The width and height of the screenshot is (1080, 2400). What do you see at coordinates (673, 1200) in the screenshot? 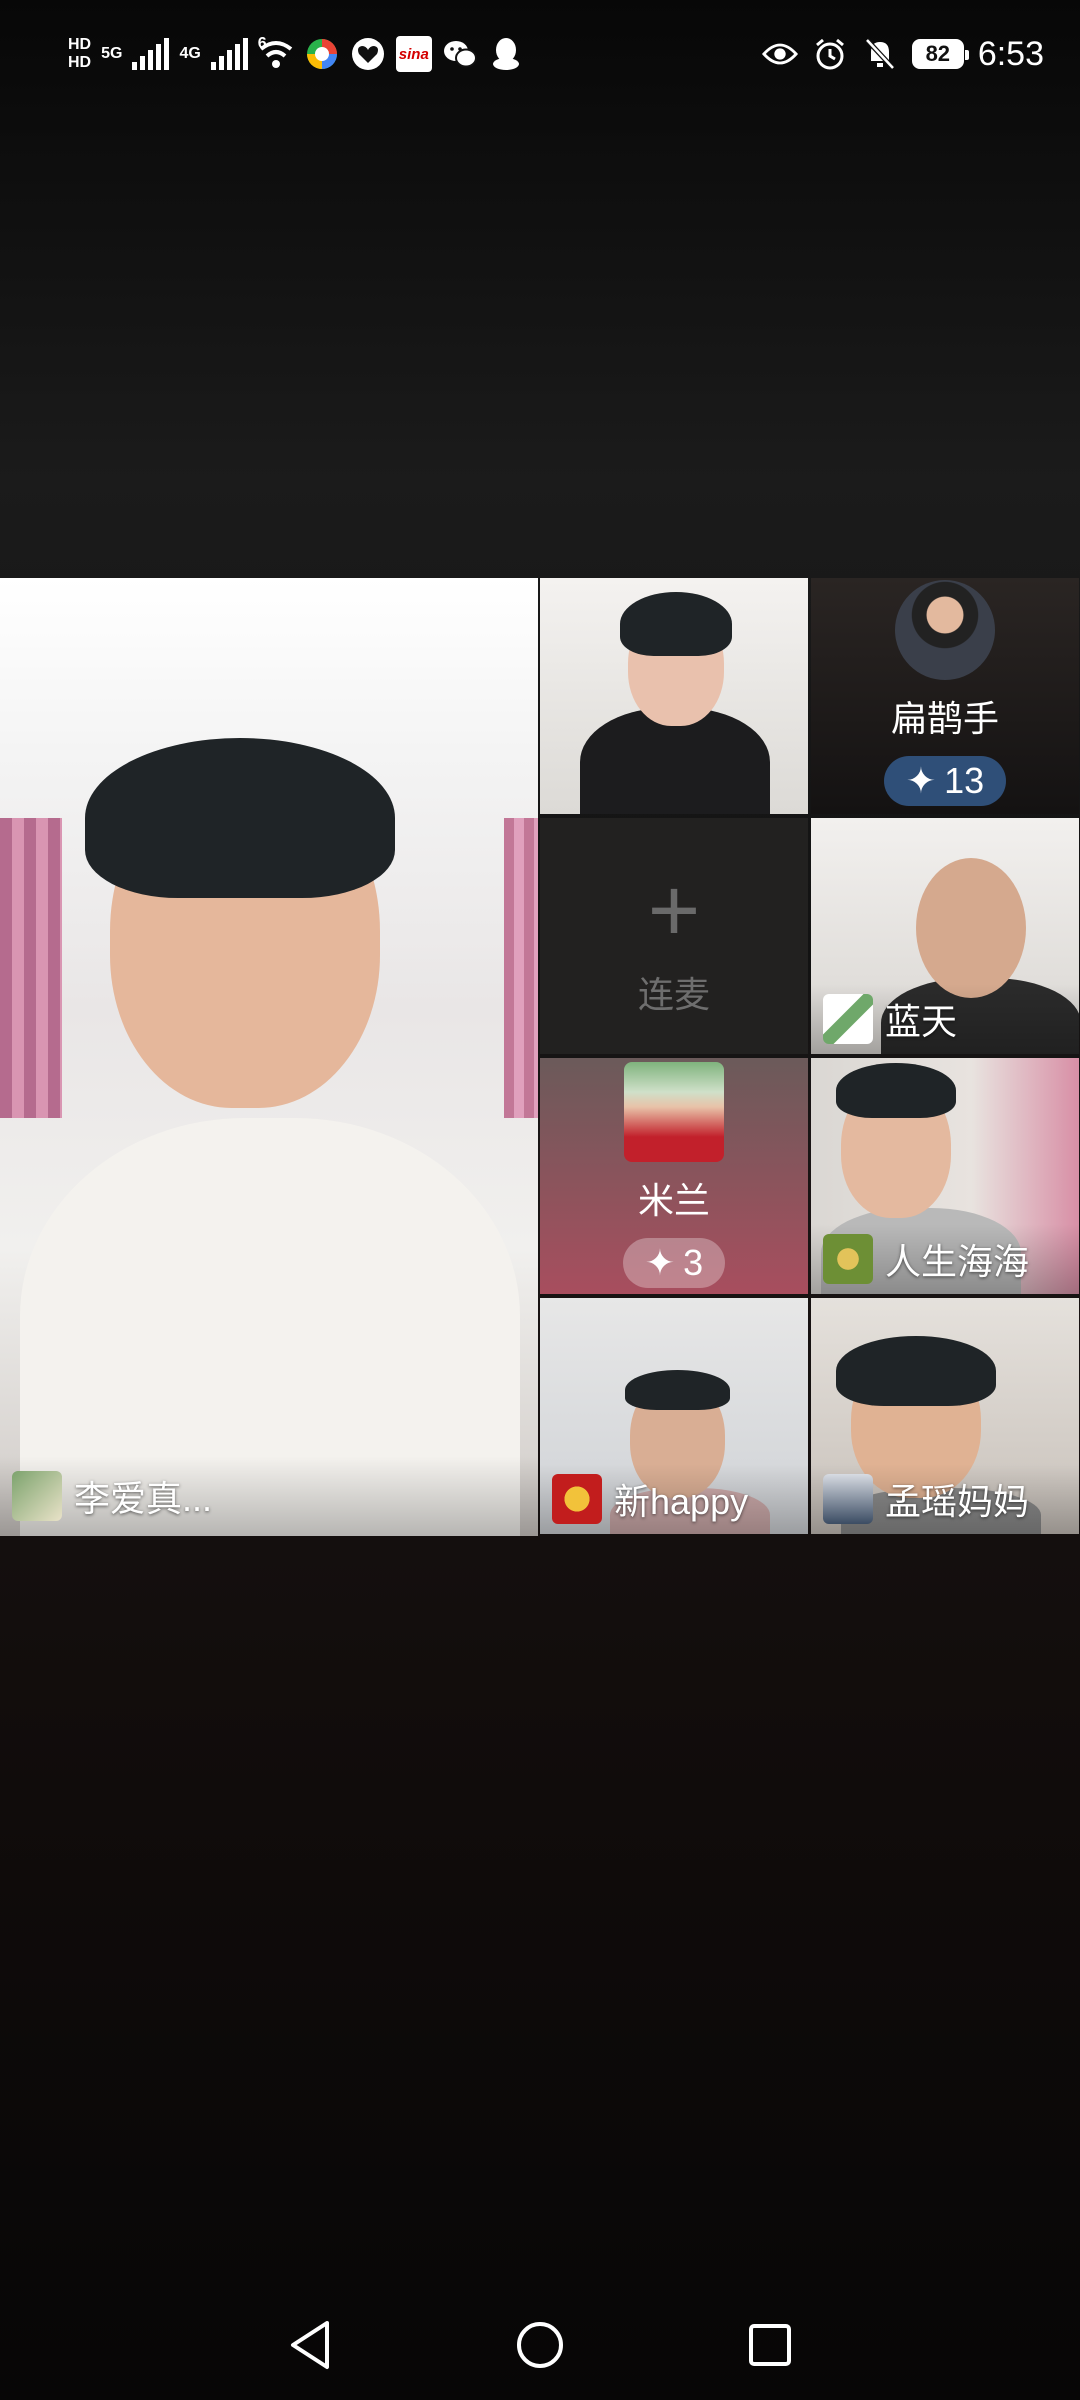
I see `participant-name: 米兰` at bounding box center [673, 1200].